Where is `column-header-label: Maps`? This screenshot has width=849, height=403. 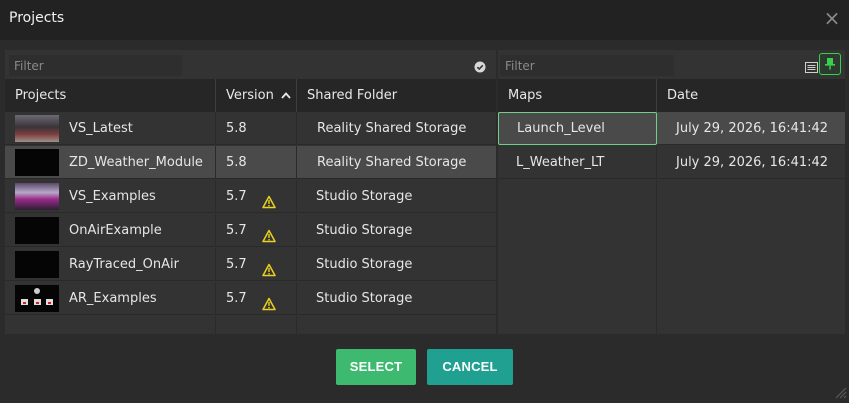
column-header-label: Maps is located at coordinates (525, 95).